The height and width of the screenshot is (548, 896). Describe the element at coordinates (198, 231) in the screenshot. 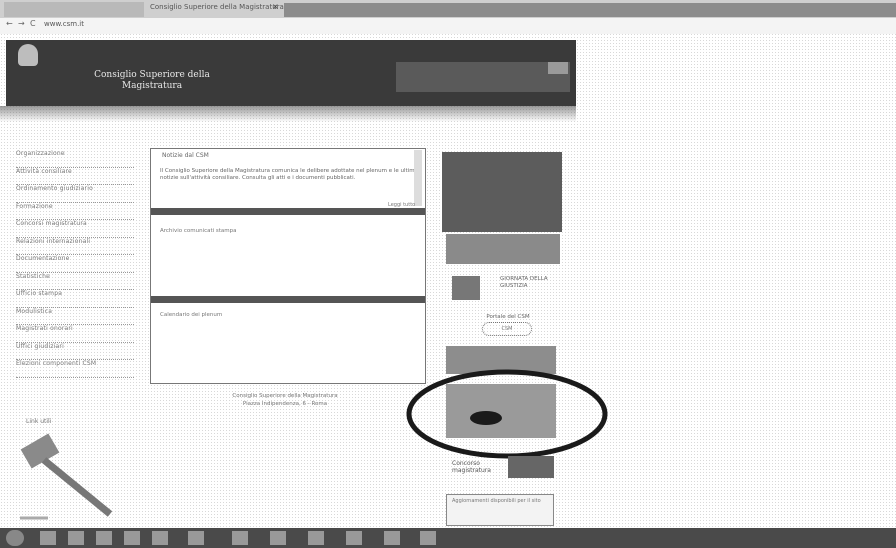

I see `section-link: Archivio comunicati stampa` at that location.